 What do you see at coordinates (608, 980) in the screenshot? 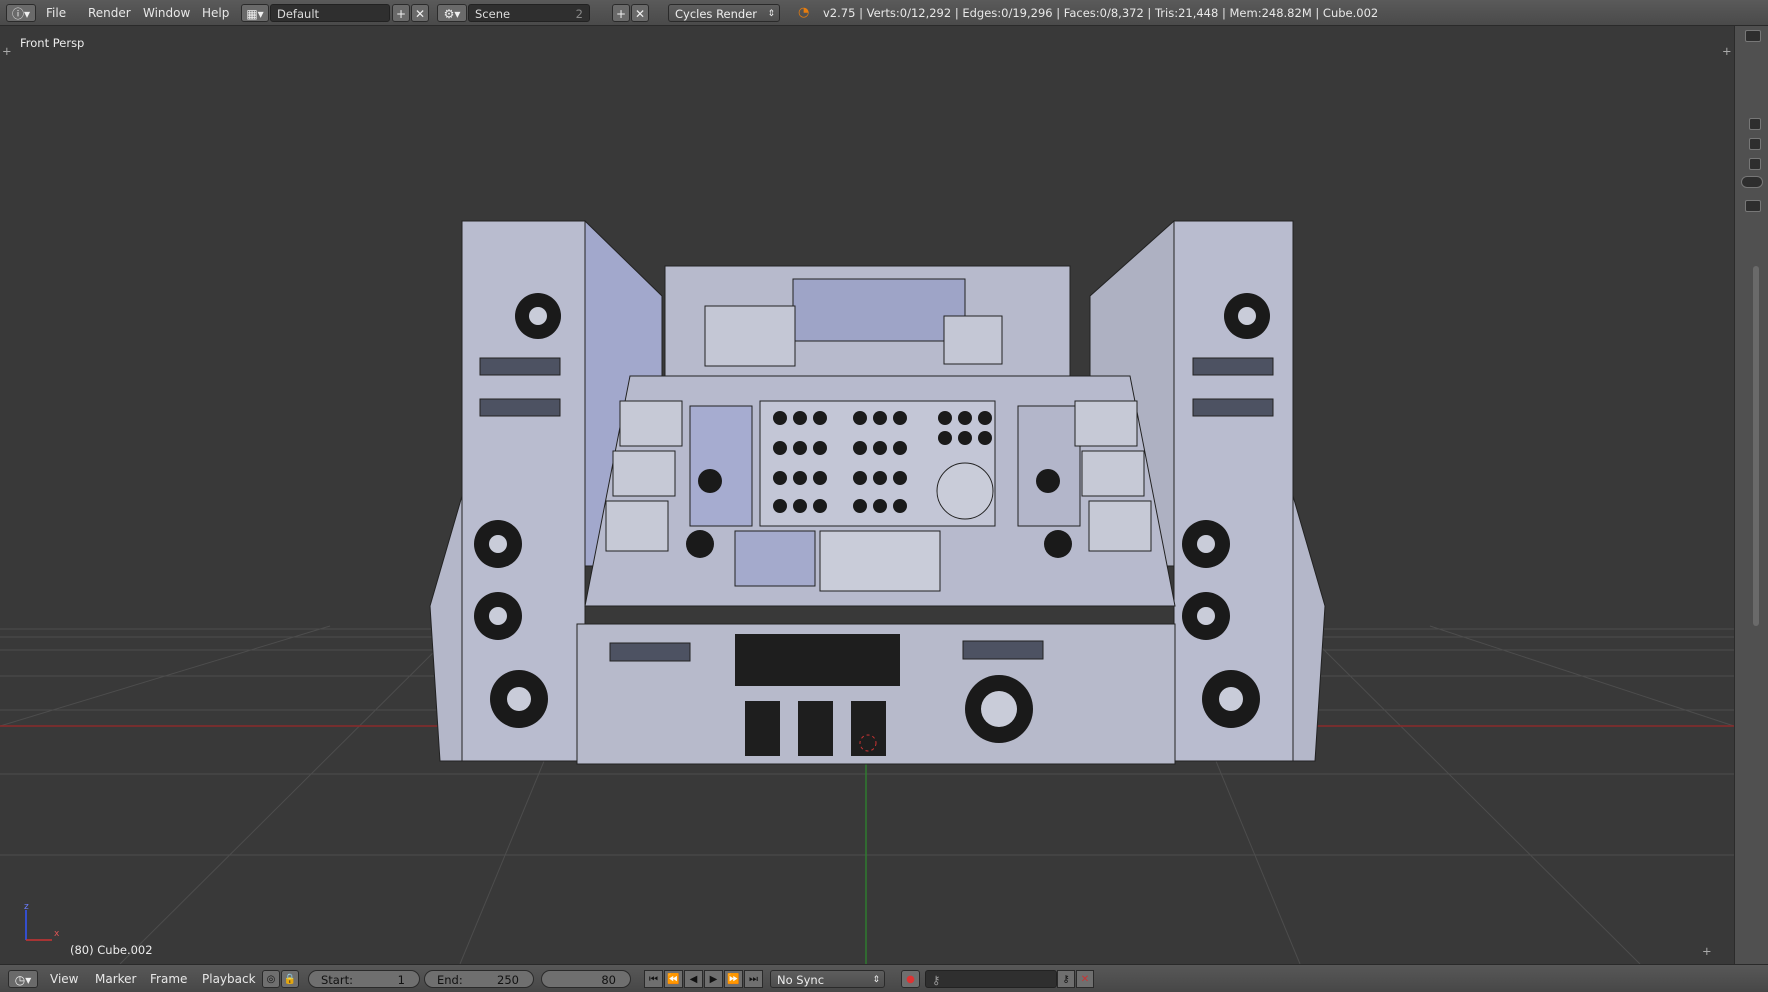
I see `current-frame-value: 80` at bounding box center [608, 980].